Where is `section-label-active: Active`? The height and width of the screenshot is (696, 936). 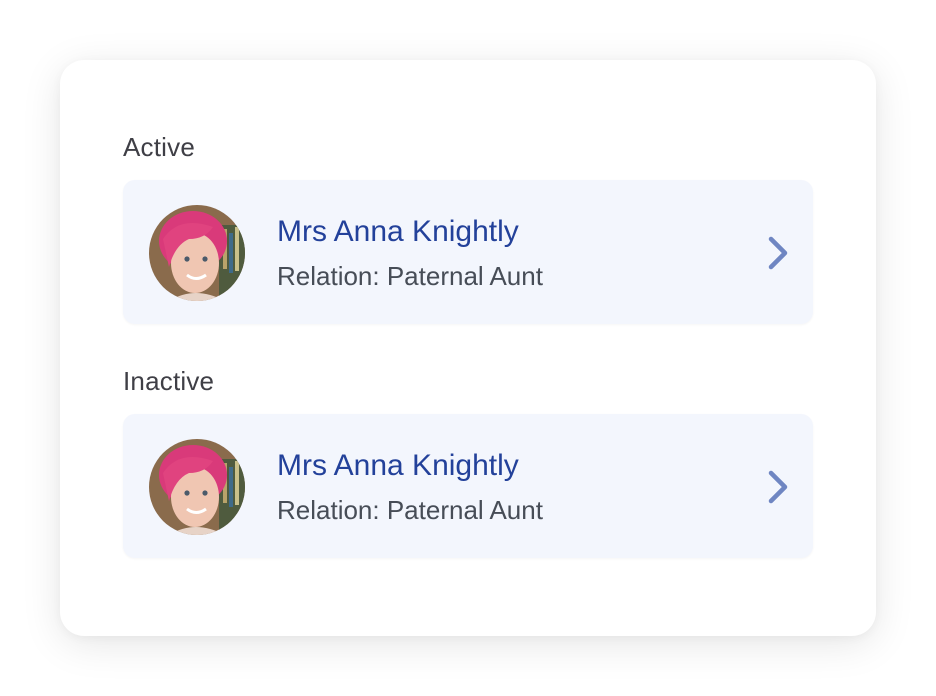 section-label-active: Active is located at coordinates (159, 147).